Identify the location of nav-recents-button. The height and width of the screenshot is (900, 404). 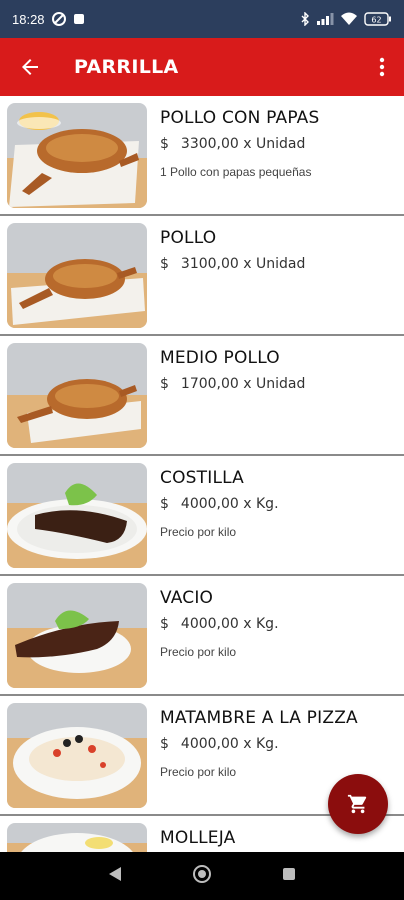
(289, 876).